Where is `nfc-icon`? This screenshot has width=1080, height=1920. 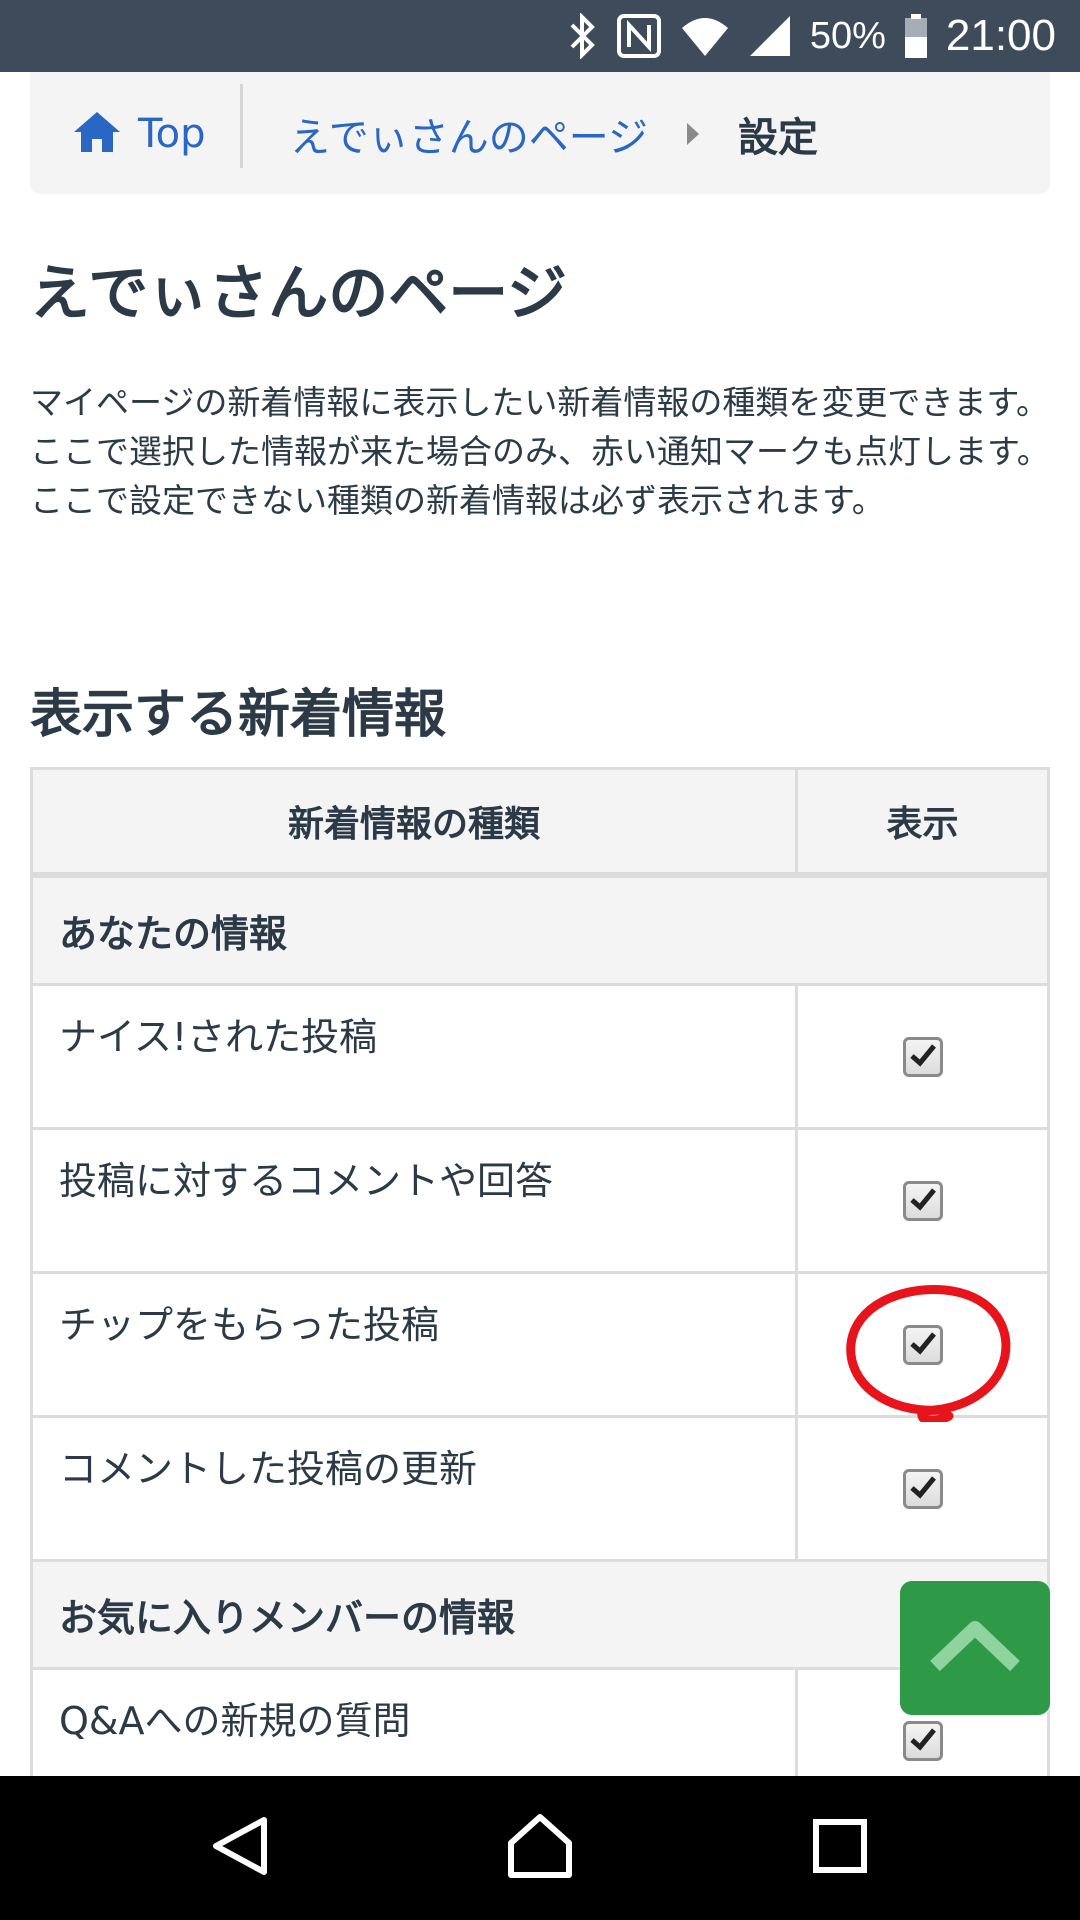
nfc-icon is located at coordinates (639, 36).